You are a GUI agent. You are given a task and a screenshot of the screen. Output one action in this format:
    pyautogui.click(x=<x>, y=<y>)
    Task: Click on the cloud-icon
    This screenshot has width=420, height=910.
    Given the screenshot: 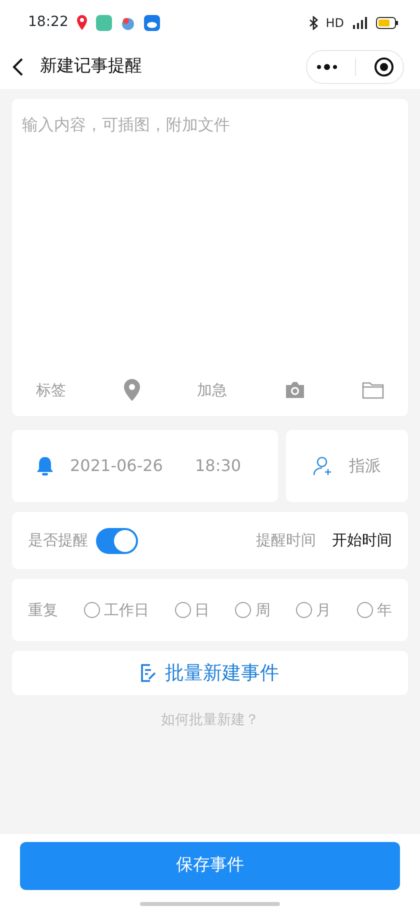 What is the action you would take?
    pyautogui.click(x=152, y=22)
    